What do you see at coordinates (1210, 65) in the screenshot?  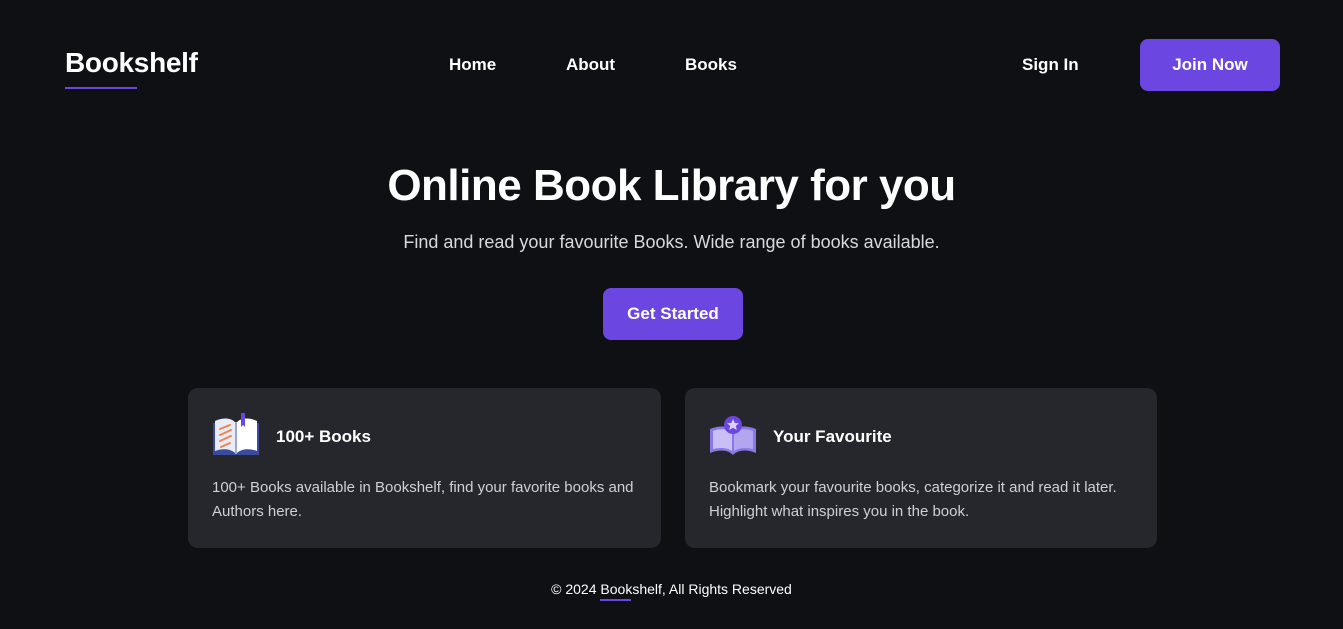 I see `join-now-button: Join Now` at bounding box center [1210, 65].